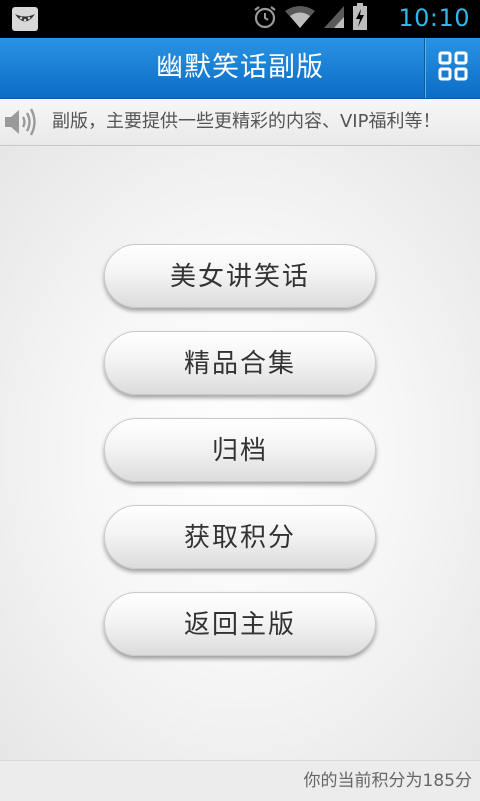 The height and width of the screenshot is (801, 480). I want to click on clock: 10:10, so click(434, 18).